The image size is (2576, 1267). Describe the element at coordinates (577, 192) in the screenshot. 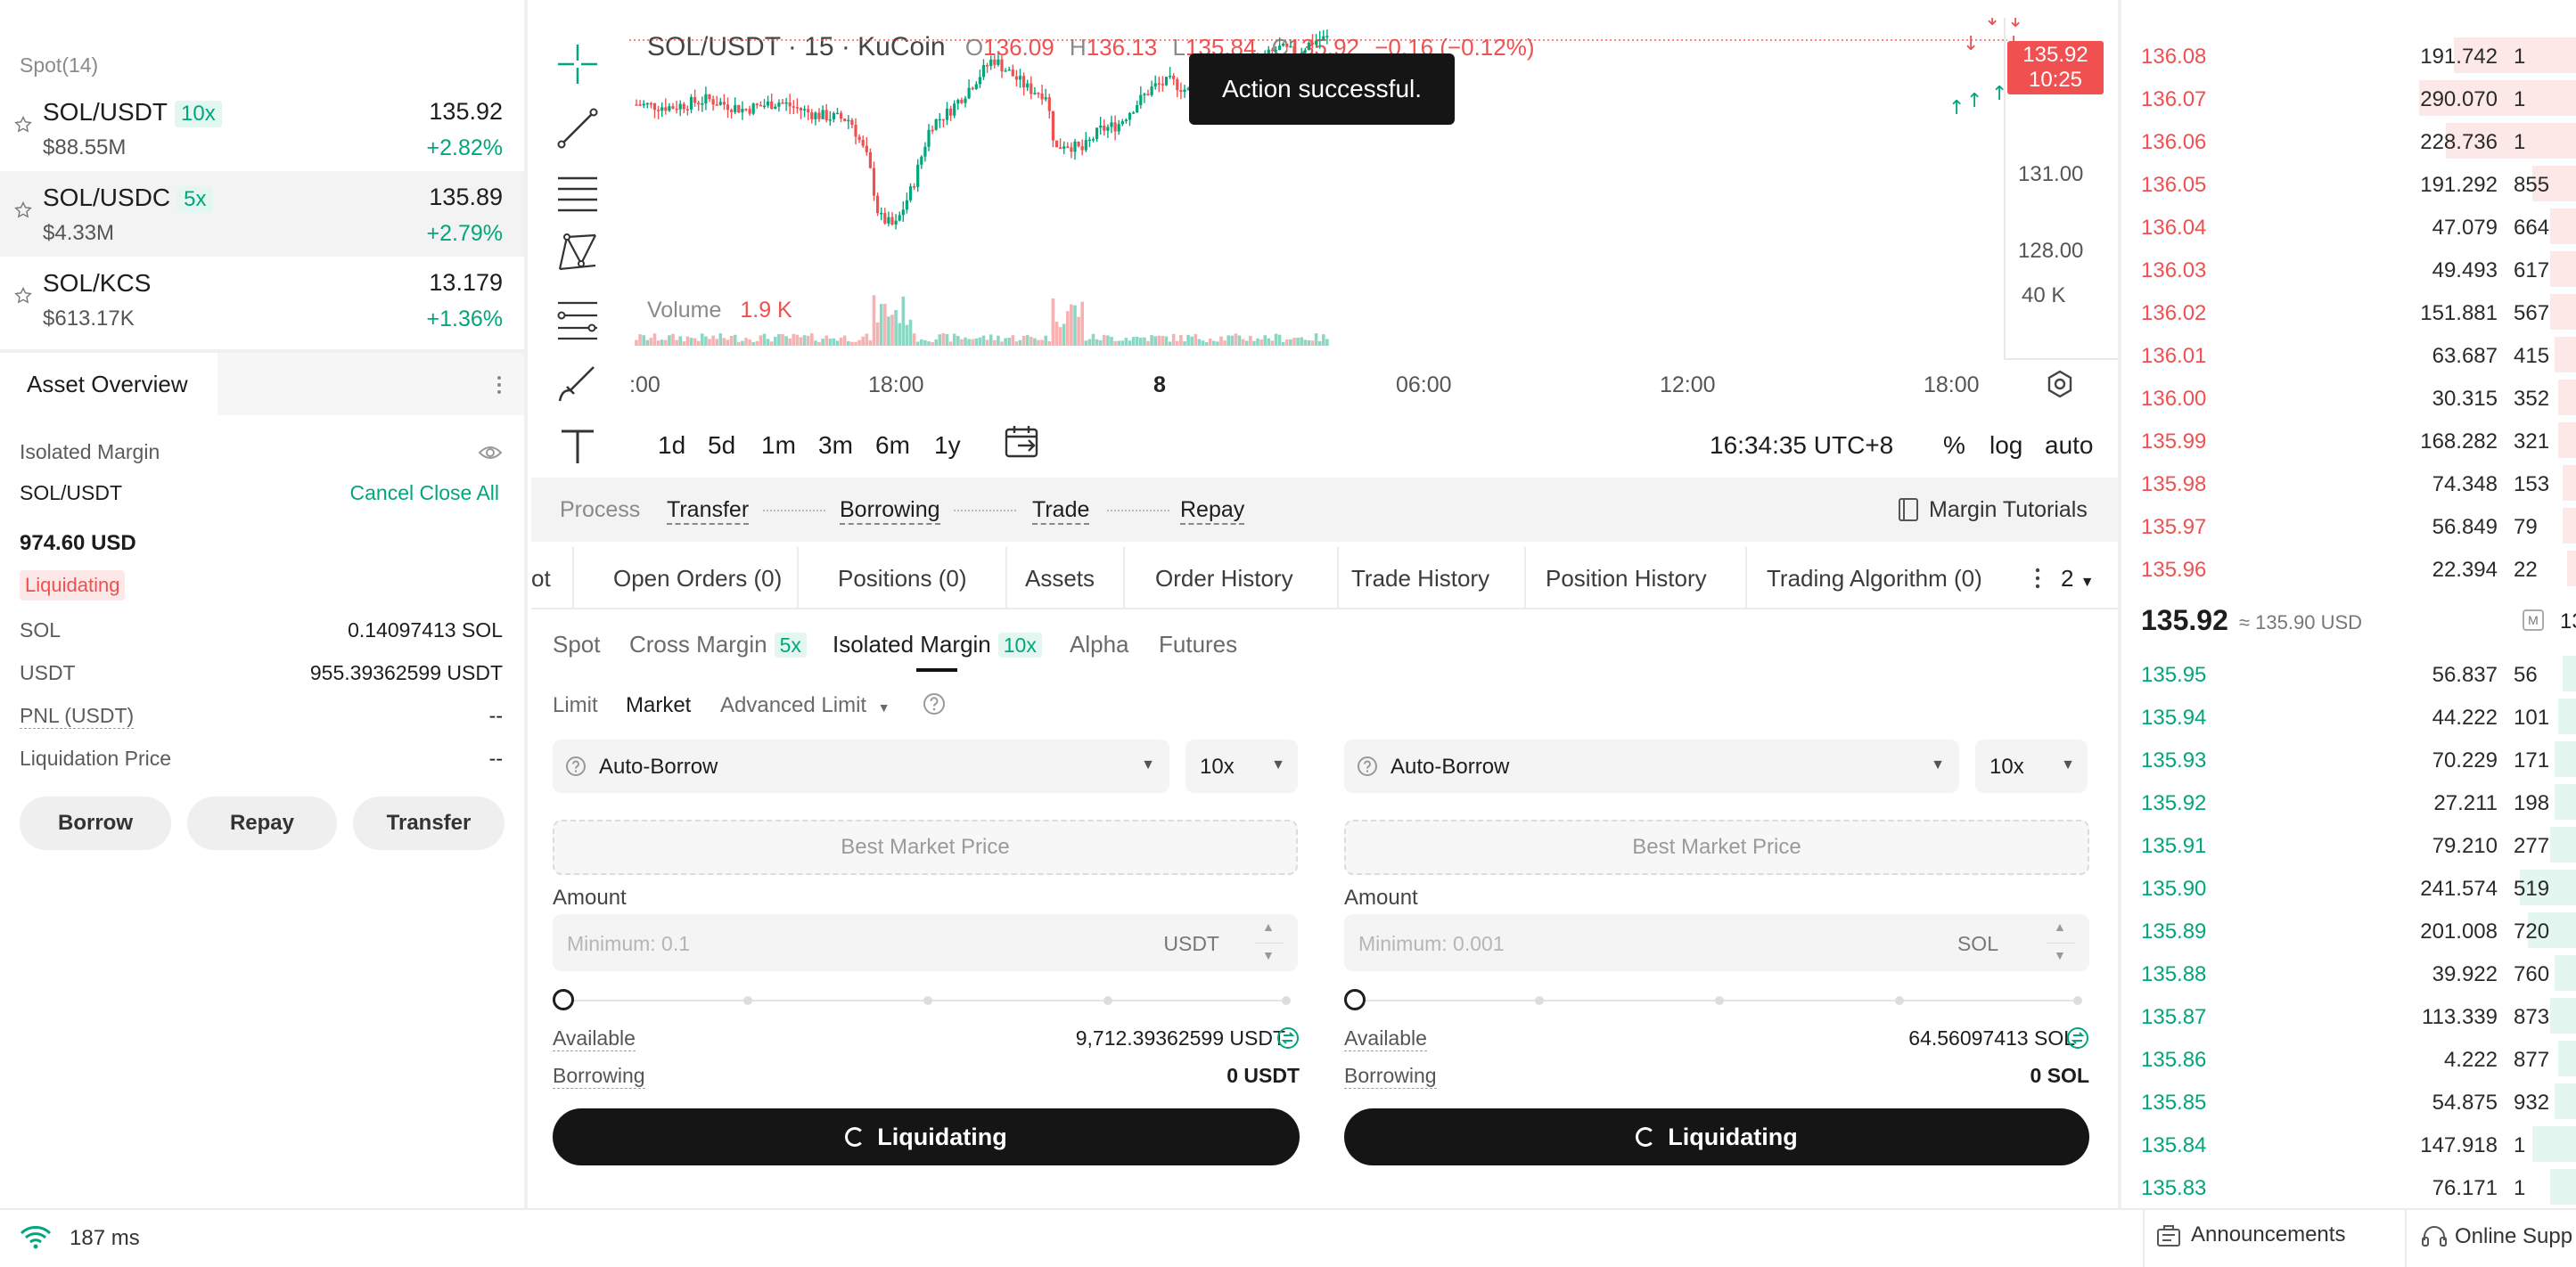

I see `horizontal-lines-icon` at that location.